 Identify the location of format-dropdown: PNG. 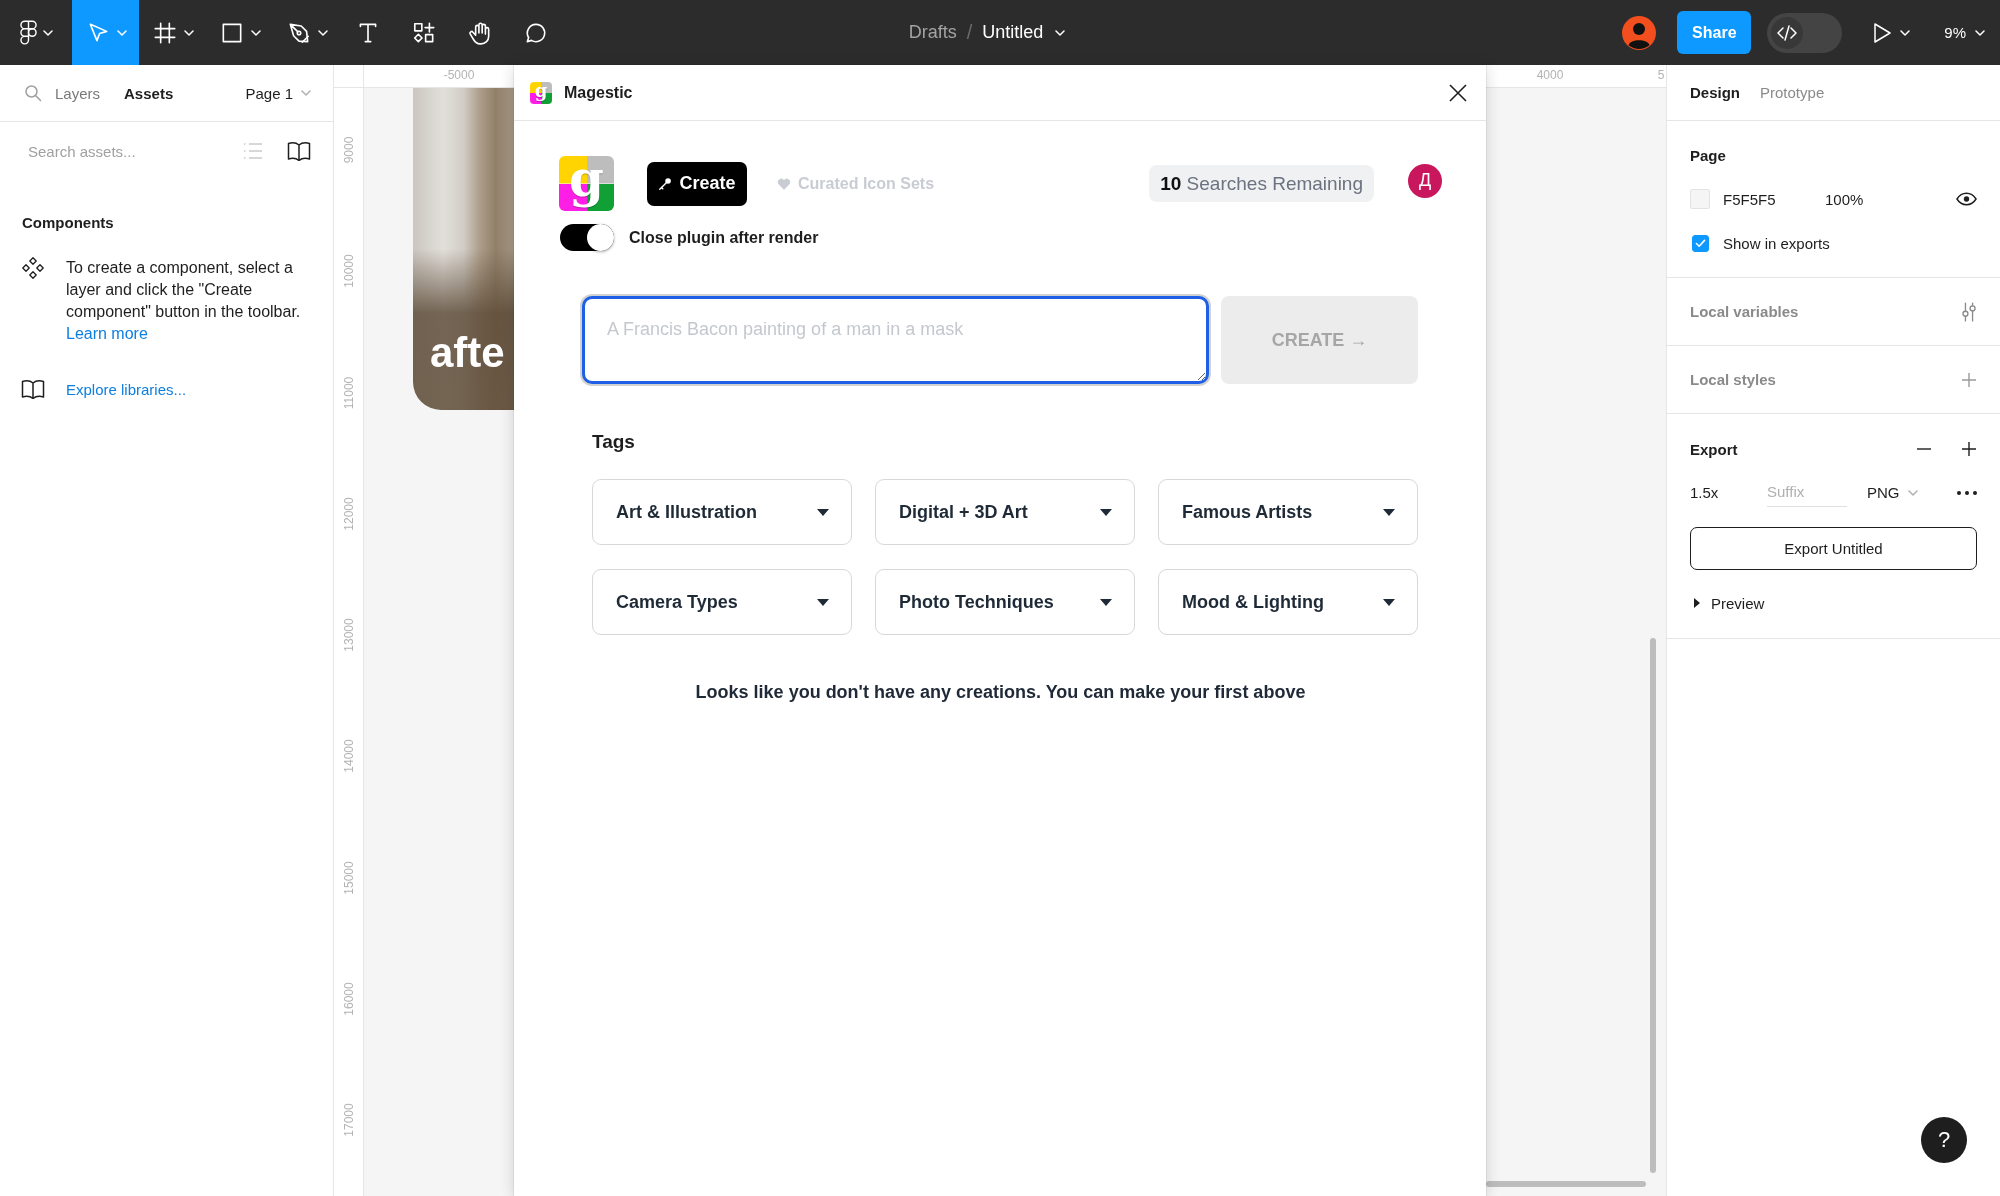
(1892, 492).